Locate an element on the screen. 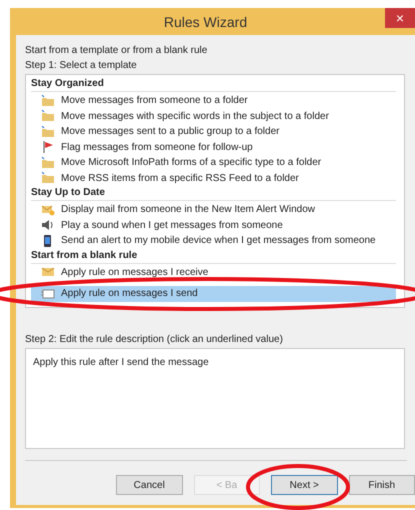  template-item: Apply rule on messages I send is located at coordinates (213, 294).